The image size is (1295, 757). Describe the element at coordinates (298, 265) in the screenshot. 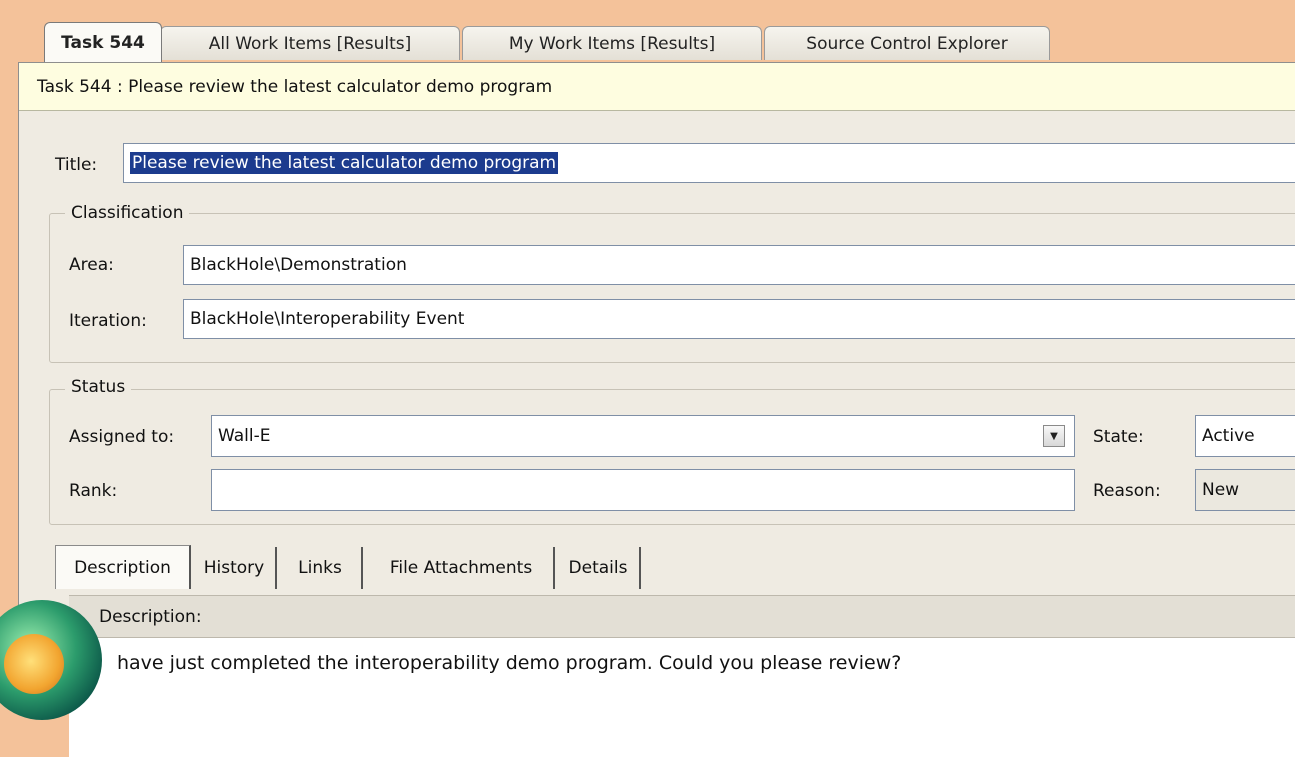

I see `area-value: BlackHole\Demonstration` at that location.